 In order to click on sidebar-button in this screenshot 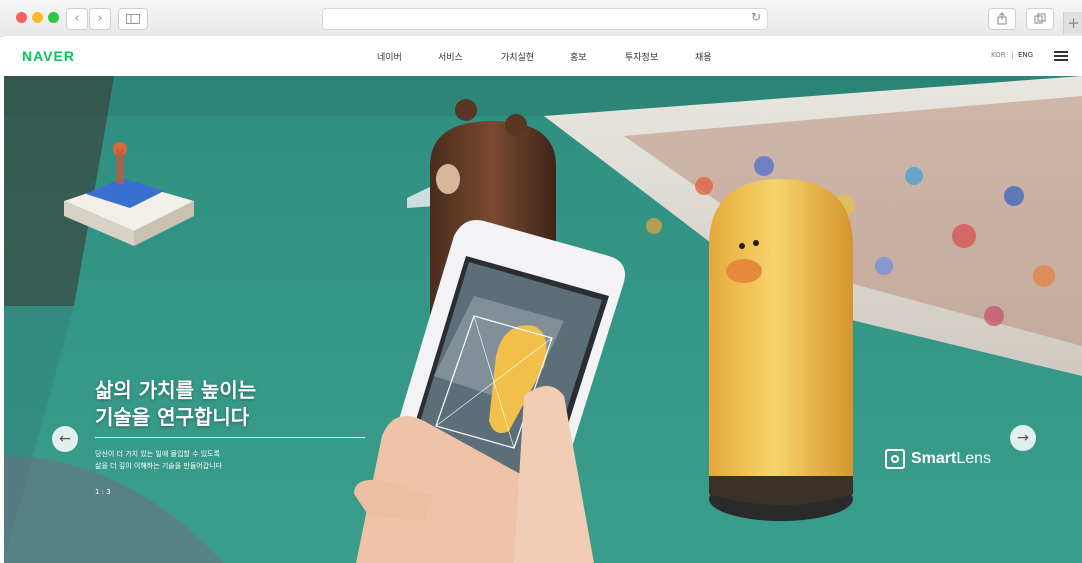, I will do `click(133, 19)`.